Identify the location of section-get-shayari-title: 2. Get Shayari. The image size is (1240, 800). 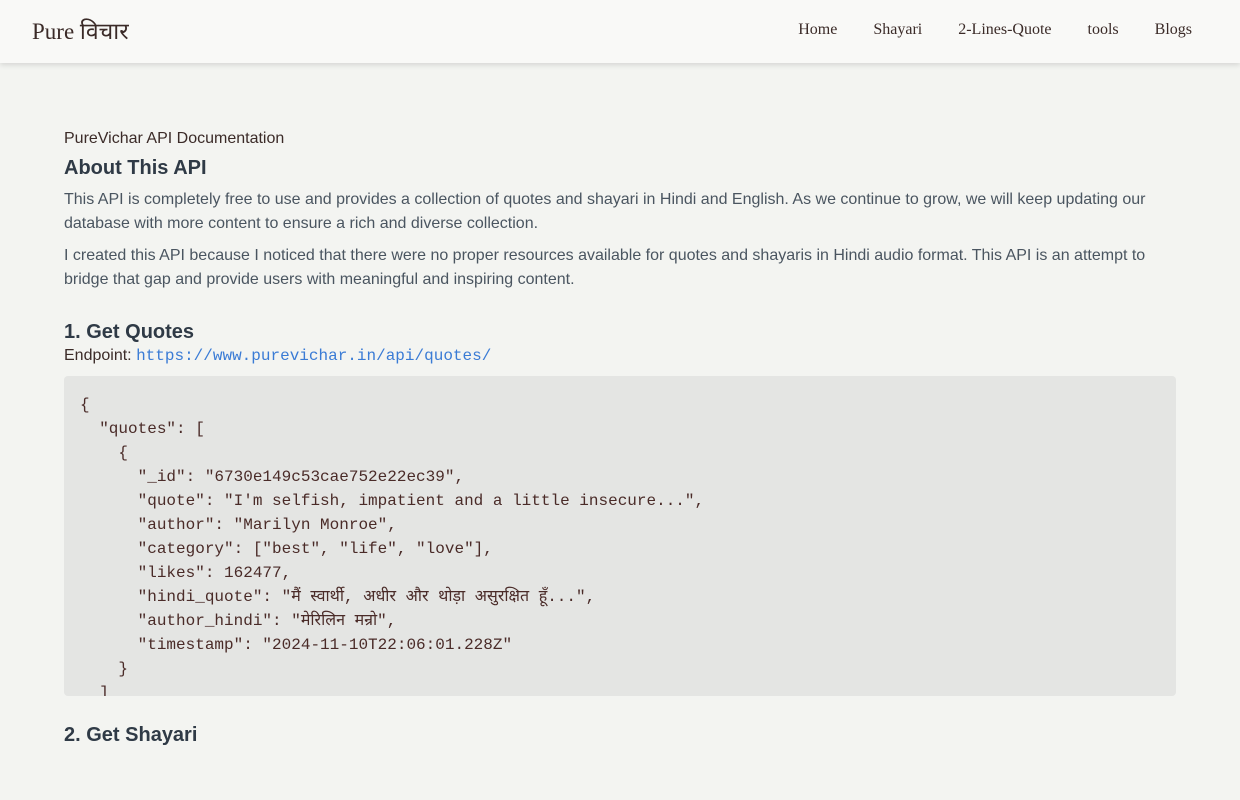
(131, 735).